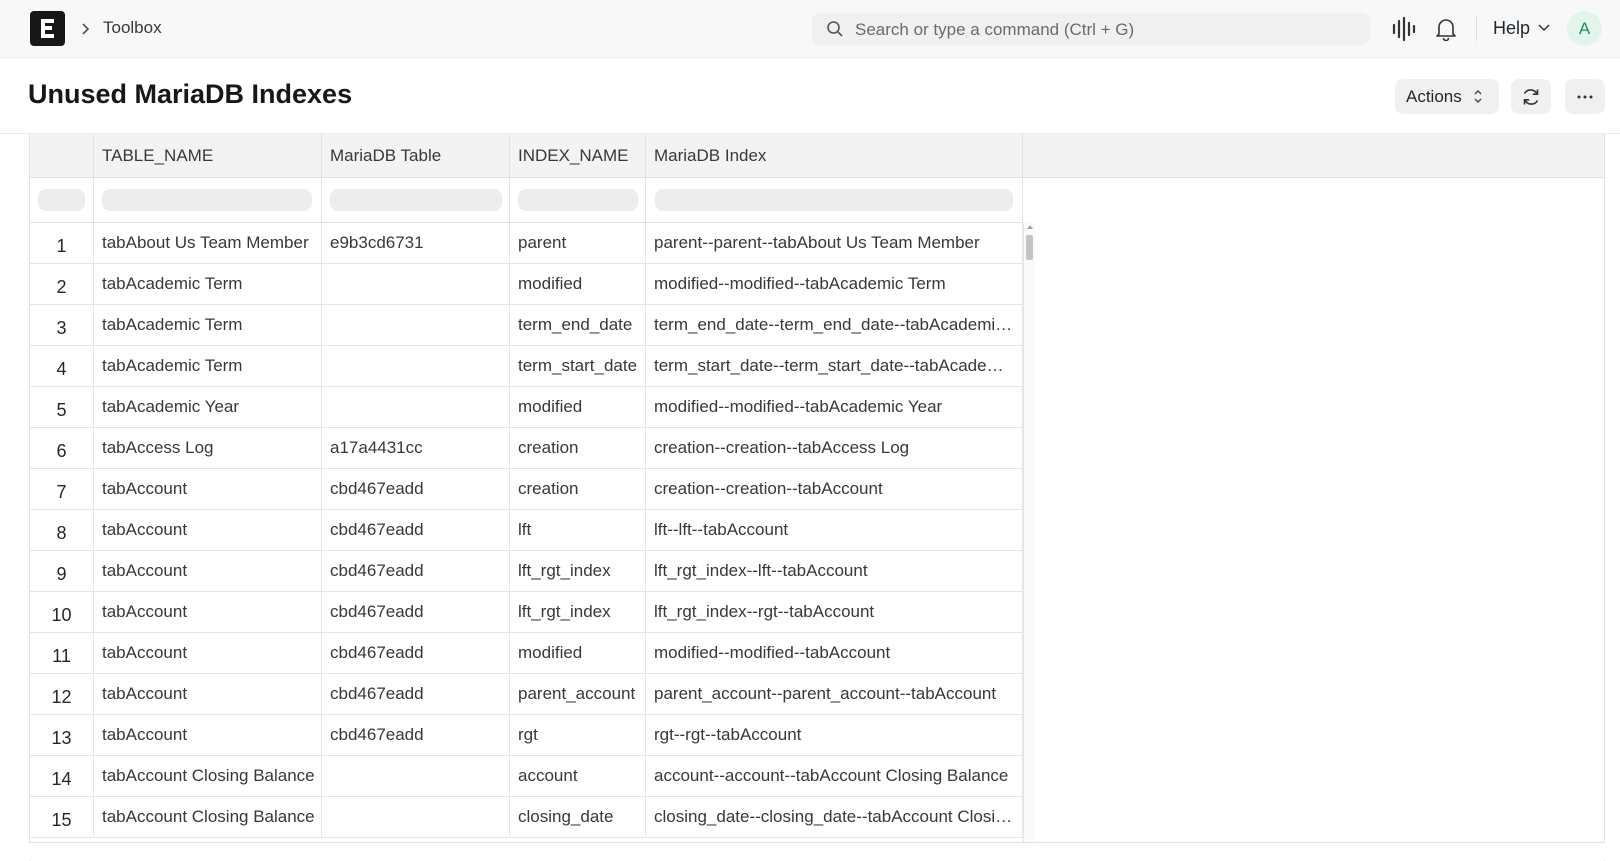  What do you see at coordinates (834, 407) in the screenshot?
I see `cell-mariadb-index: modified--modified--tabAcademic Year` at bounding box center [834, 407].